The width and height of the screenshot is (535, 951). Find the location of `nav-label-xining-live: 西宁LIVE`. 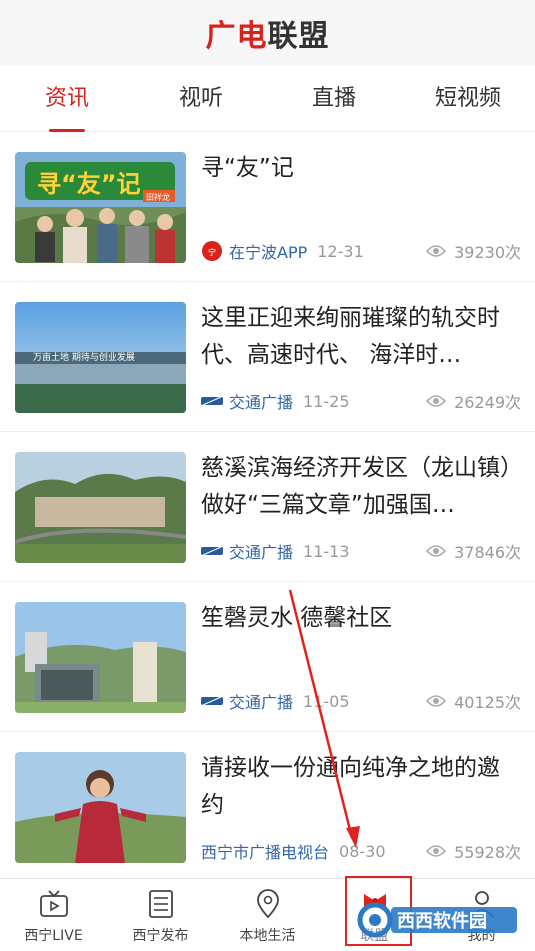

nav-label-xining-live: 西宁LIVE is located at coordinates (53, 936).